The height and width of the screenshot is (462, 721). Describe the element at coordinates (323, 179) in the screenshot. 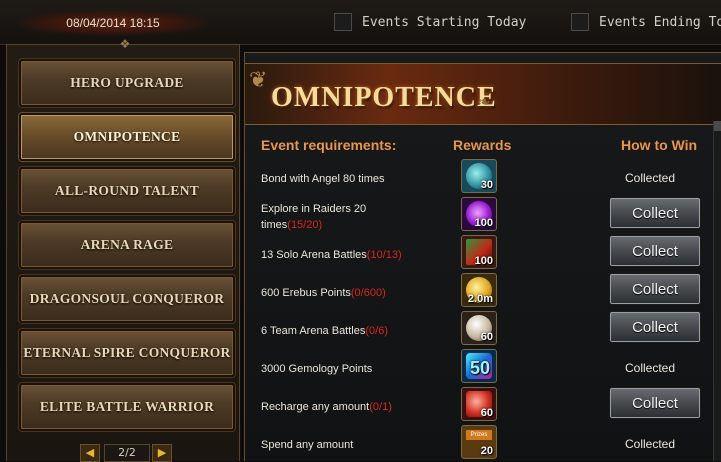

I see `requirement-text: Bond with Angel 80 times` at that location.